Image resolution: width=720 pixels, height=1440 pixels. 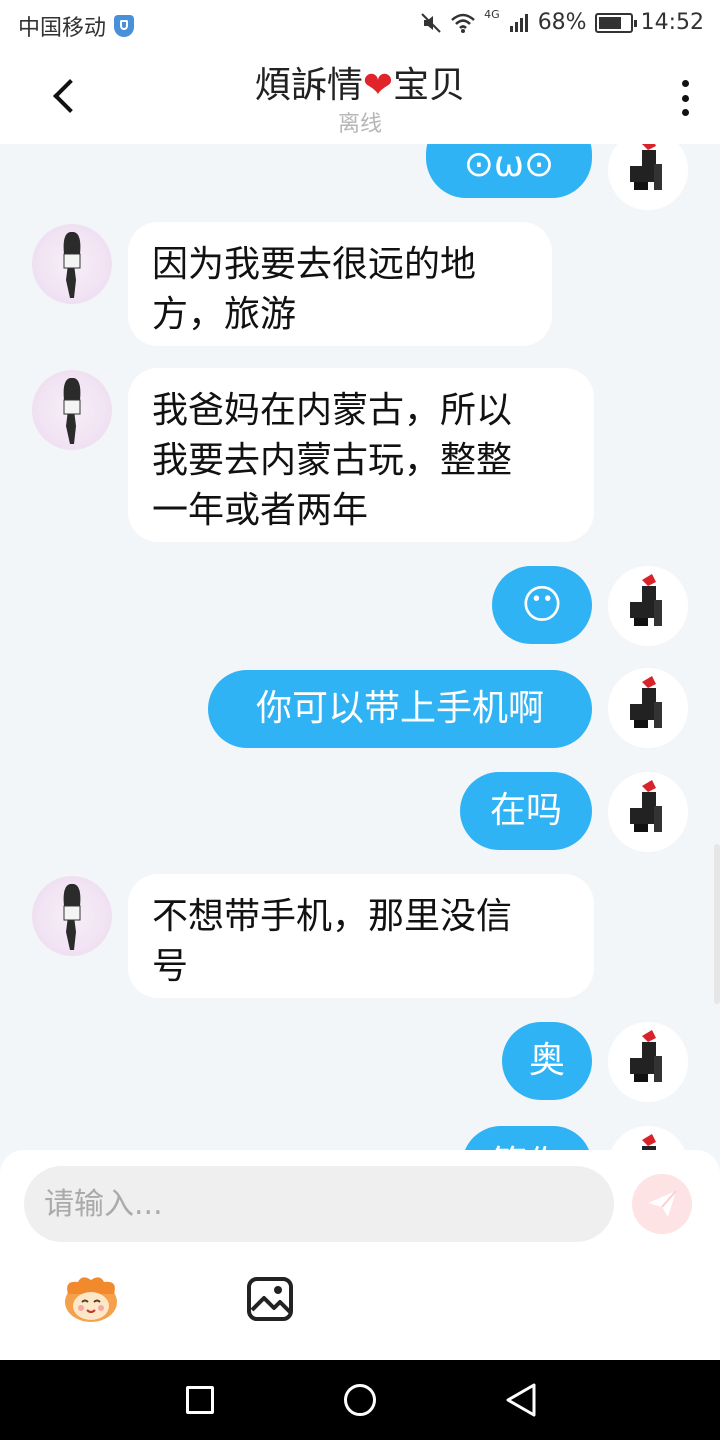 I want to click on message-bubble-outgoing: 你可以带上手机啊, so click(x=400, y=709).